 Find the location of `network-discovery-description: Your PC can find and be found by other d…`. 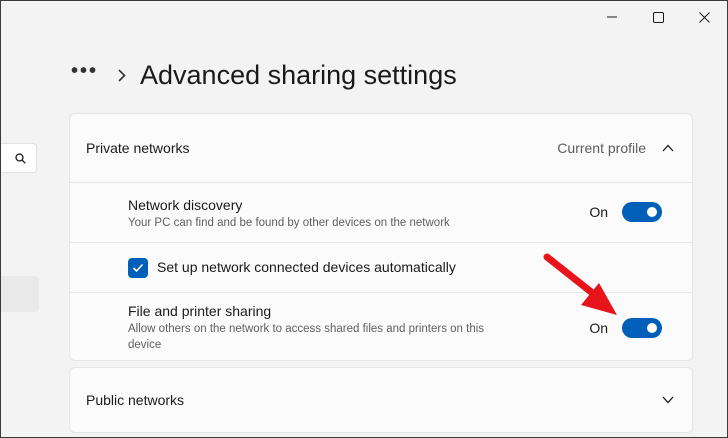

network-discovery-description: Your PC can find and be found by other d… is located at coordinates (289, 223).